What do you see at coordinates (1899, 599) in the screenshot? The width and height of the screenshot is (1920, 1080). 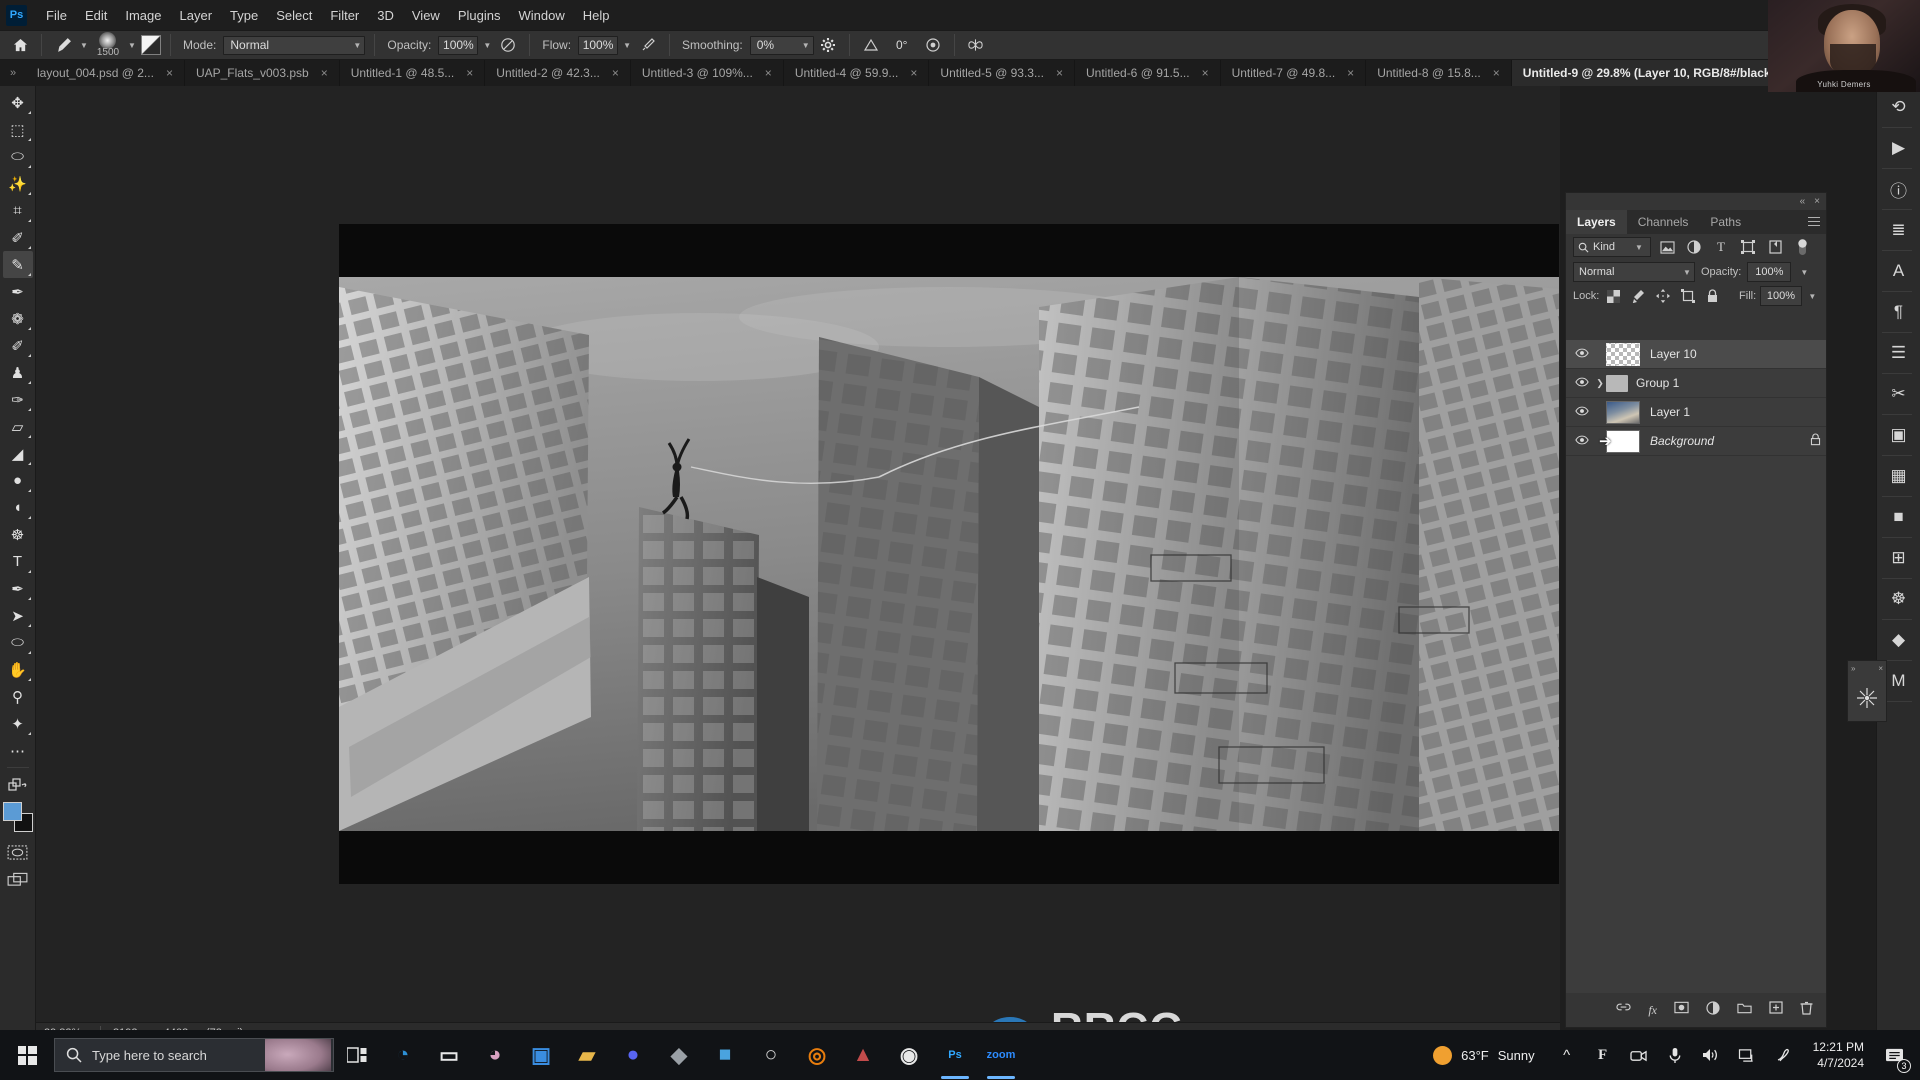 I see `navigator-panel-icon: ☸` at bounding box center [1899, 599].